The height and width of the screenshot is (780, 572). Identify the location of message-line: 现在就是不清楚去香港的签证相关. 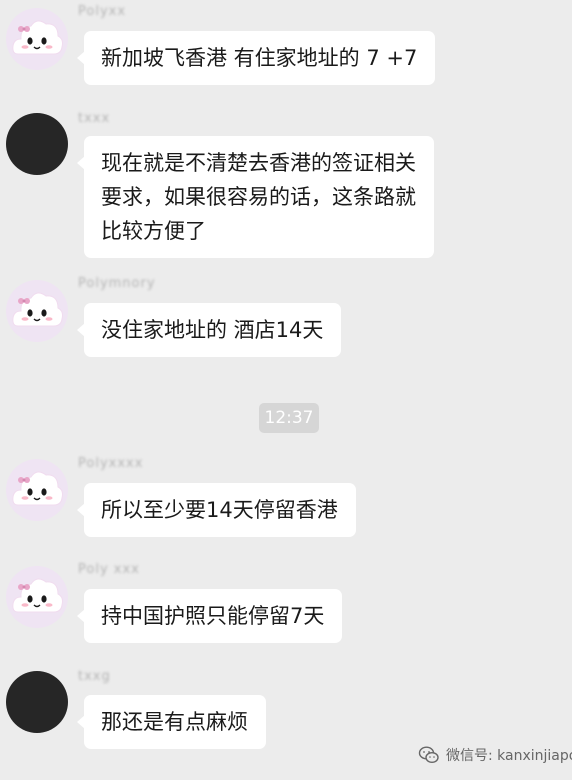
(258, 163).